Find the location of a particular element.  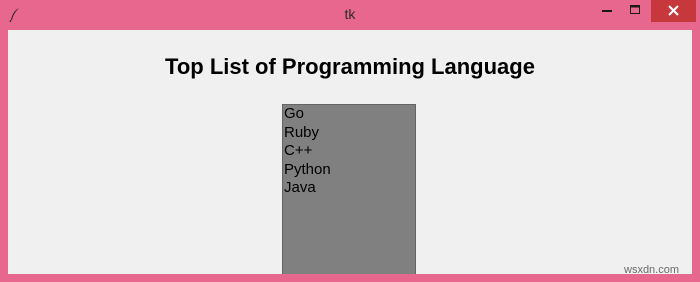

list-item: Python is located at coordinates (349, 170).